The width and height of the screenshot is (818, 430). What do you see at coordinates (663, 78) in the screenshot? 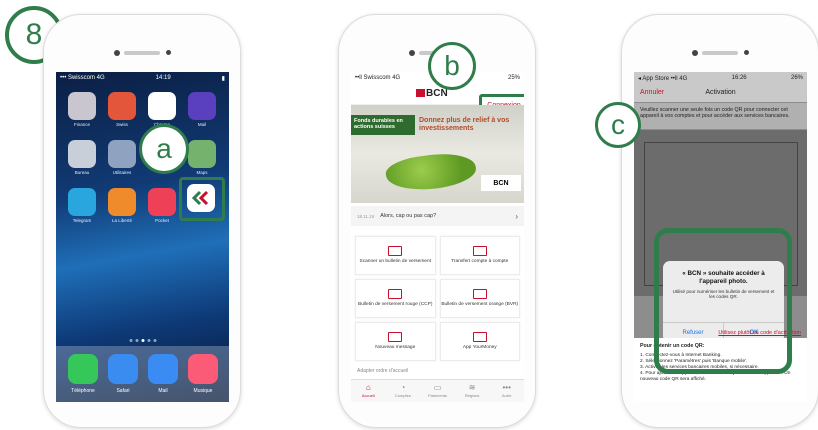
I see `status-carrier: ◂ App Store ••ll 4G` at bounding box center [663, 78].